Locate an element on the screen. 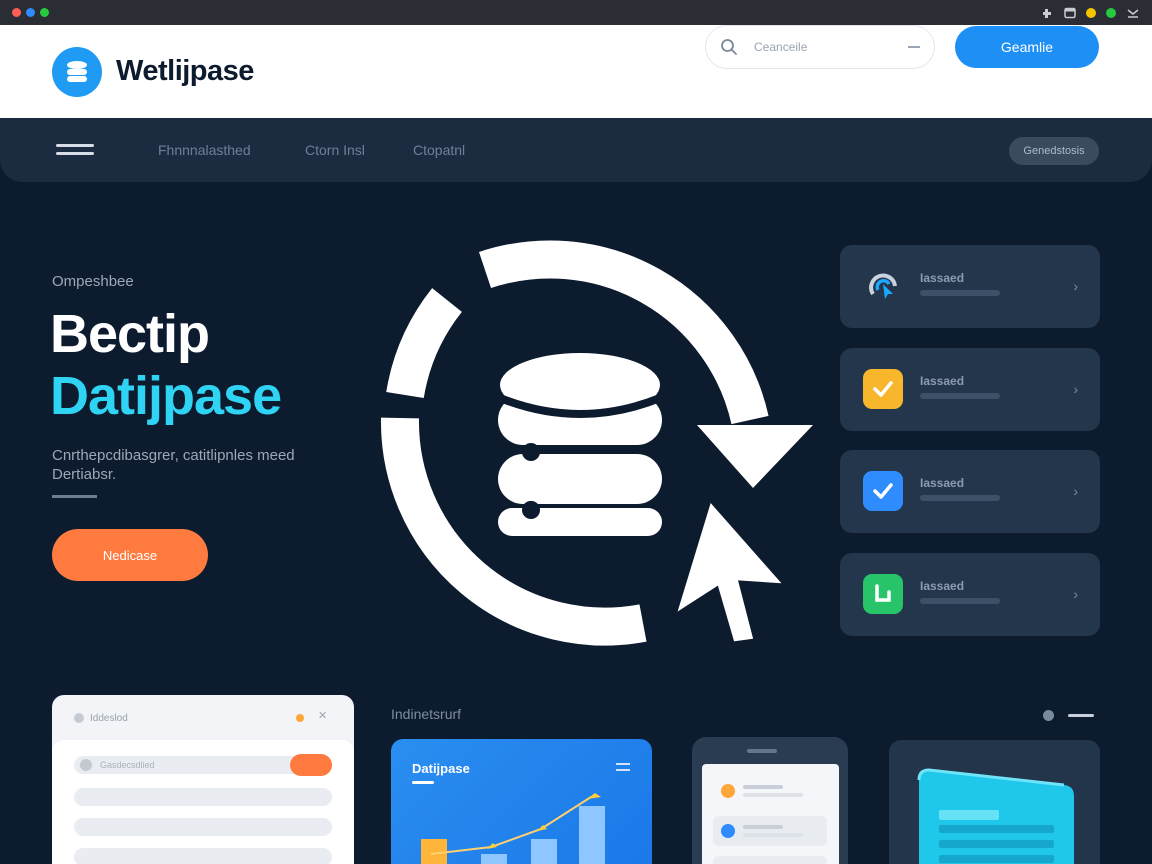 This screenshot has height=864, width=1152. hero-divider is located at coordinates (74, 496).